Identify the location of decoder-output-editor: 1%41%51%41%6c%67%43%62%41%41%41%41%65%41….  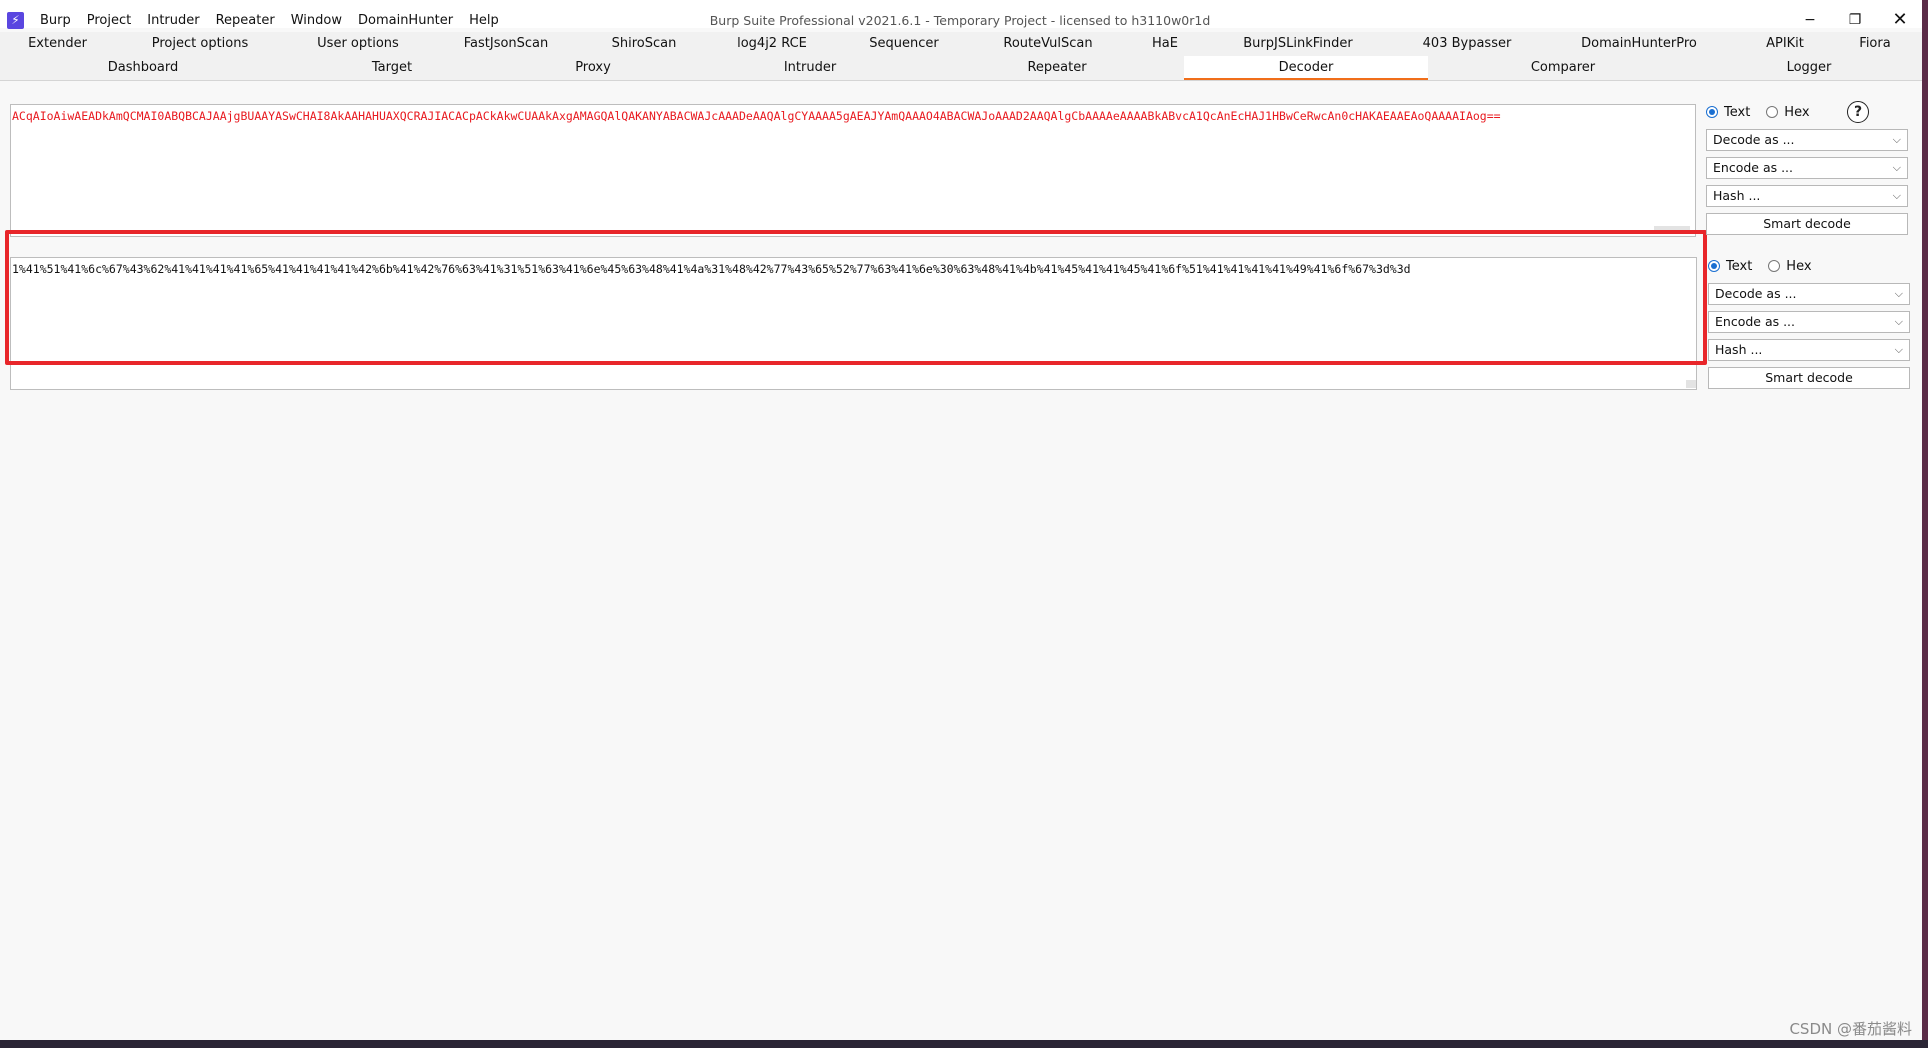
(853, 323).